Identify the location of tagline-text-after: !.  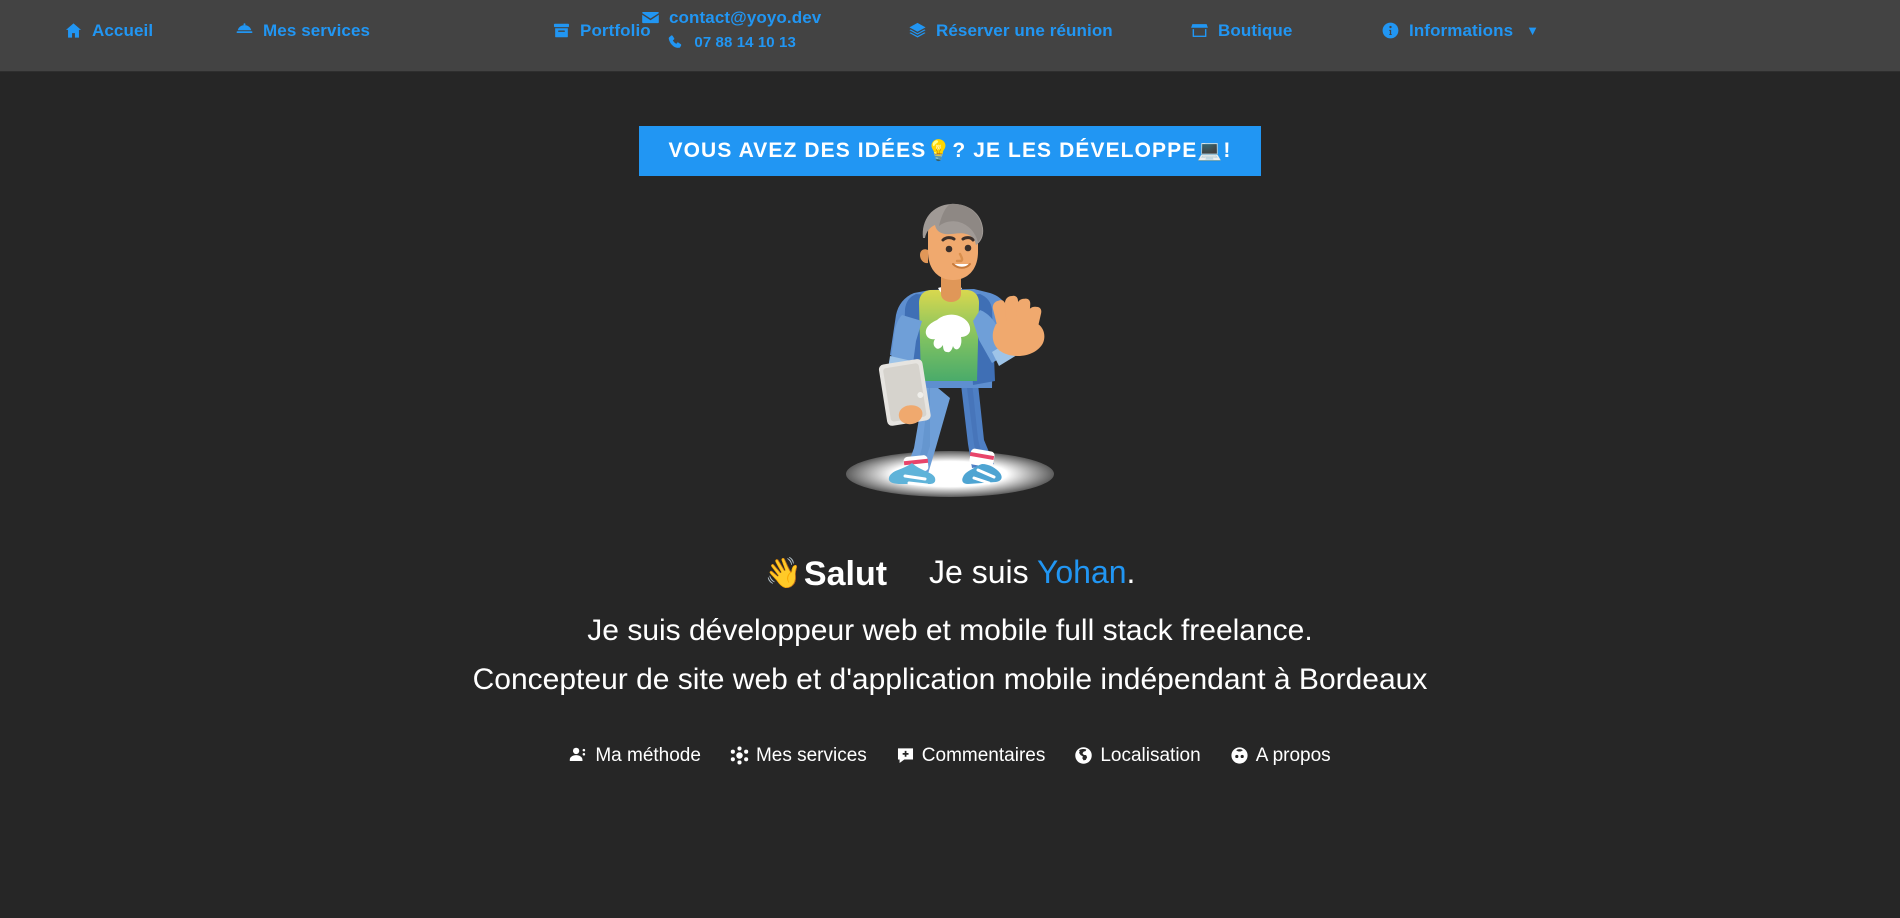
(1227, 150).